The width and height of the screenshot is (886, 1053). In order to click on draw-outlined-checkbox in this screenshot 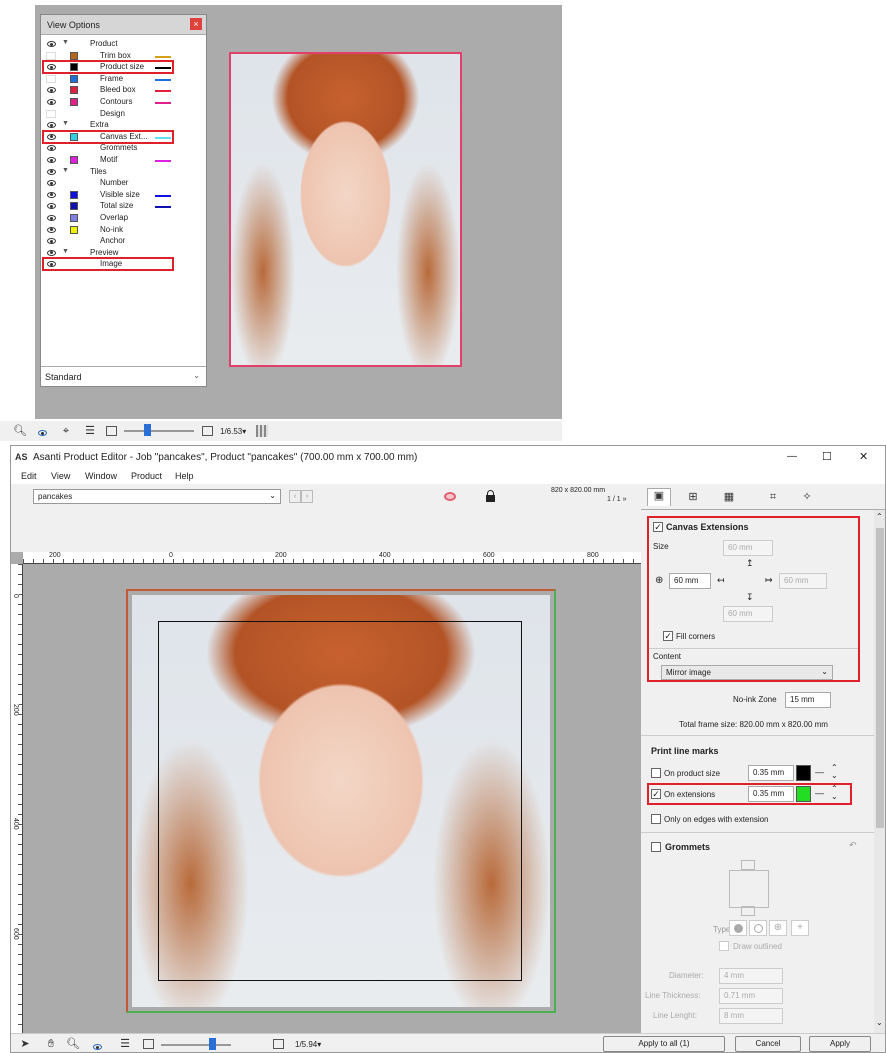, I will do `click(724, 946)`.